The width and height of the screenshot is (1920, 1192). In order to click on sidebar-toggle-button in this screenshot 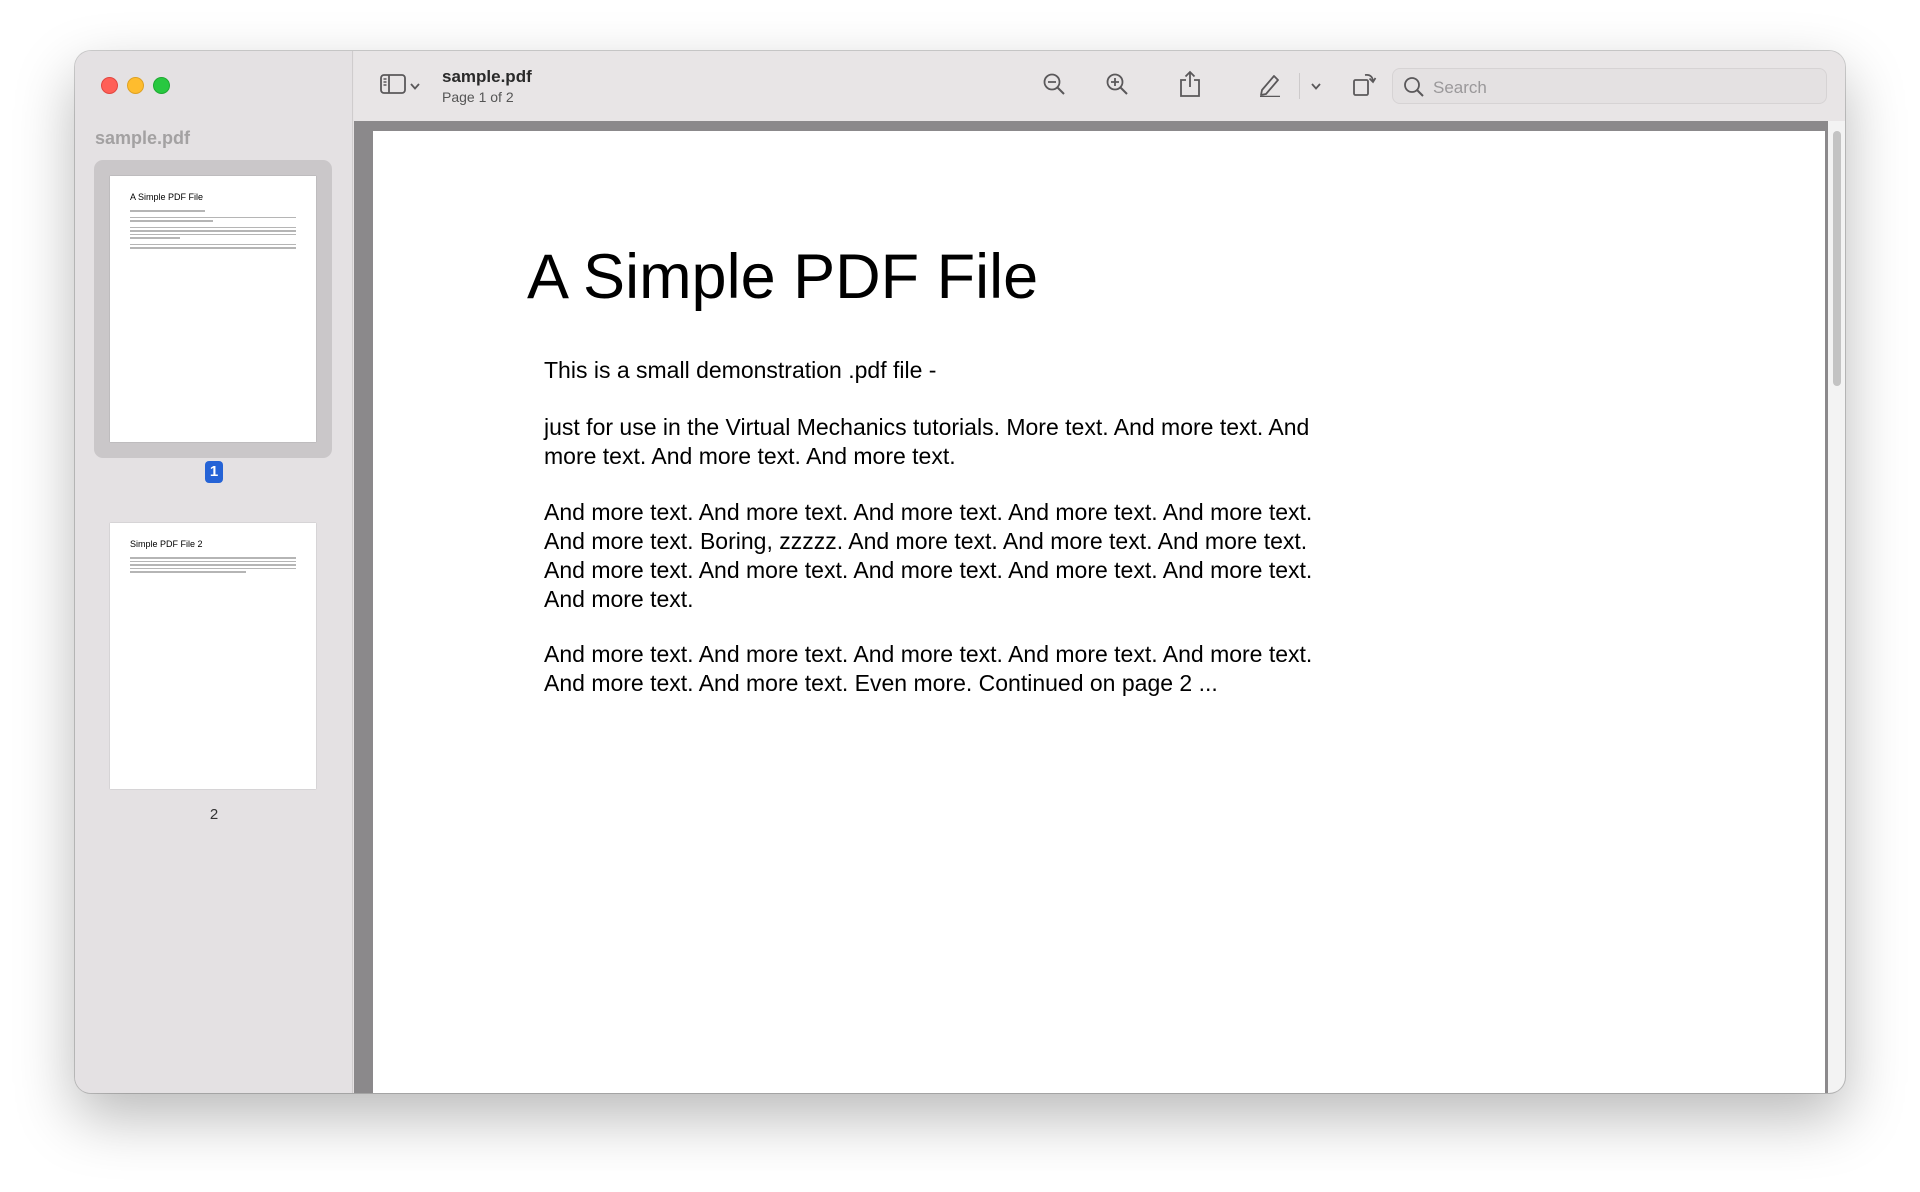, I will do `click(400, 86)`.